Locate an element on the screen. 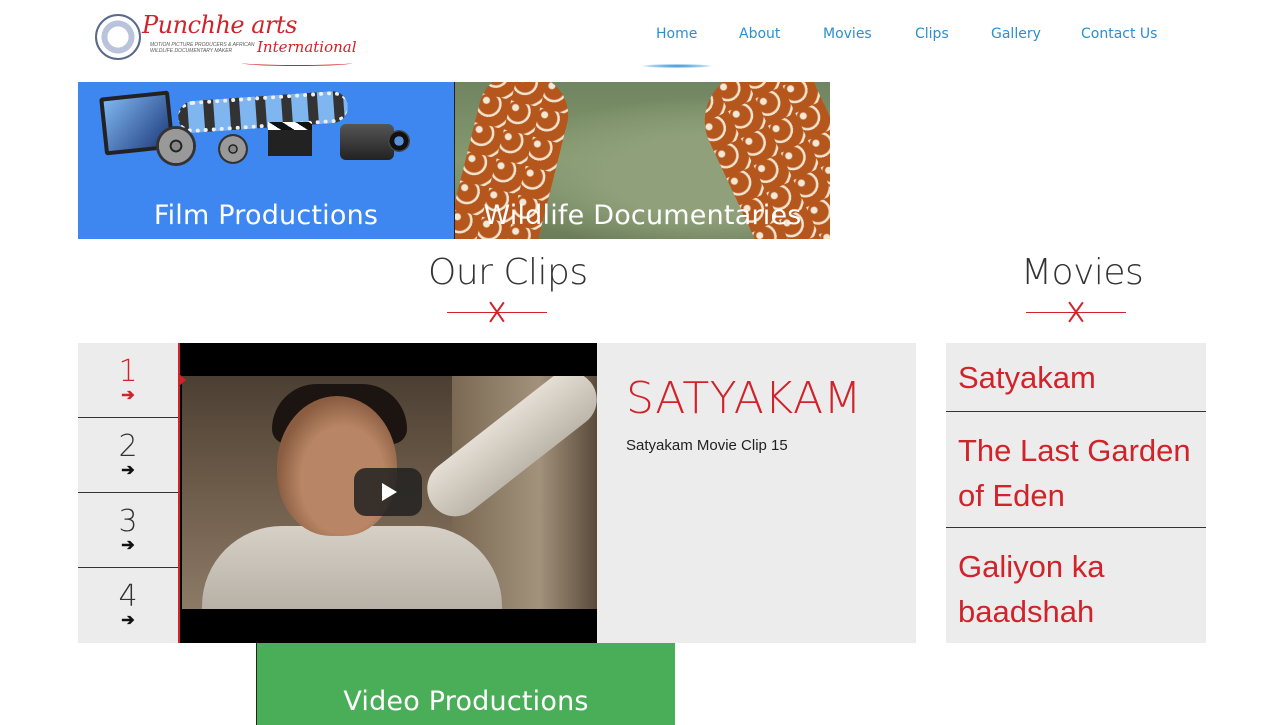 This screenshot has height=725, width=1283. clip-tab-3: 3 ➔ is located at coordinates (128, 530).